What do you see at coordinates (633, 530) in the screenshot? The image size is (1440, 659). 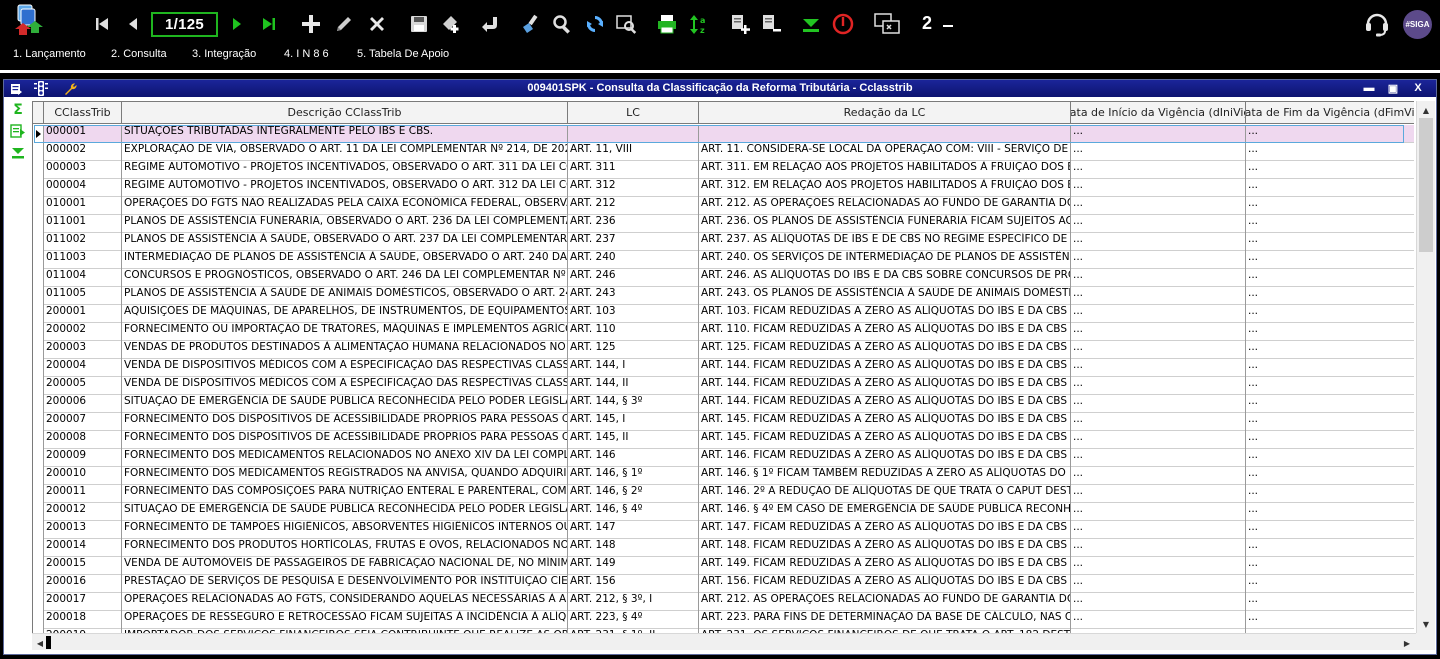 I see `cell-lc: ART. 147` at bounding box center [633, 530].